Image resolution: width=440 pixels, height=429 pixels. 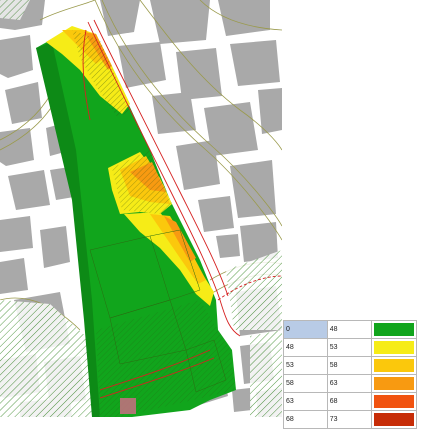 I want to click on legend-to-value: 48, so click(x=349, y=329).